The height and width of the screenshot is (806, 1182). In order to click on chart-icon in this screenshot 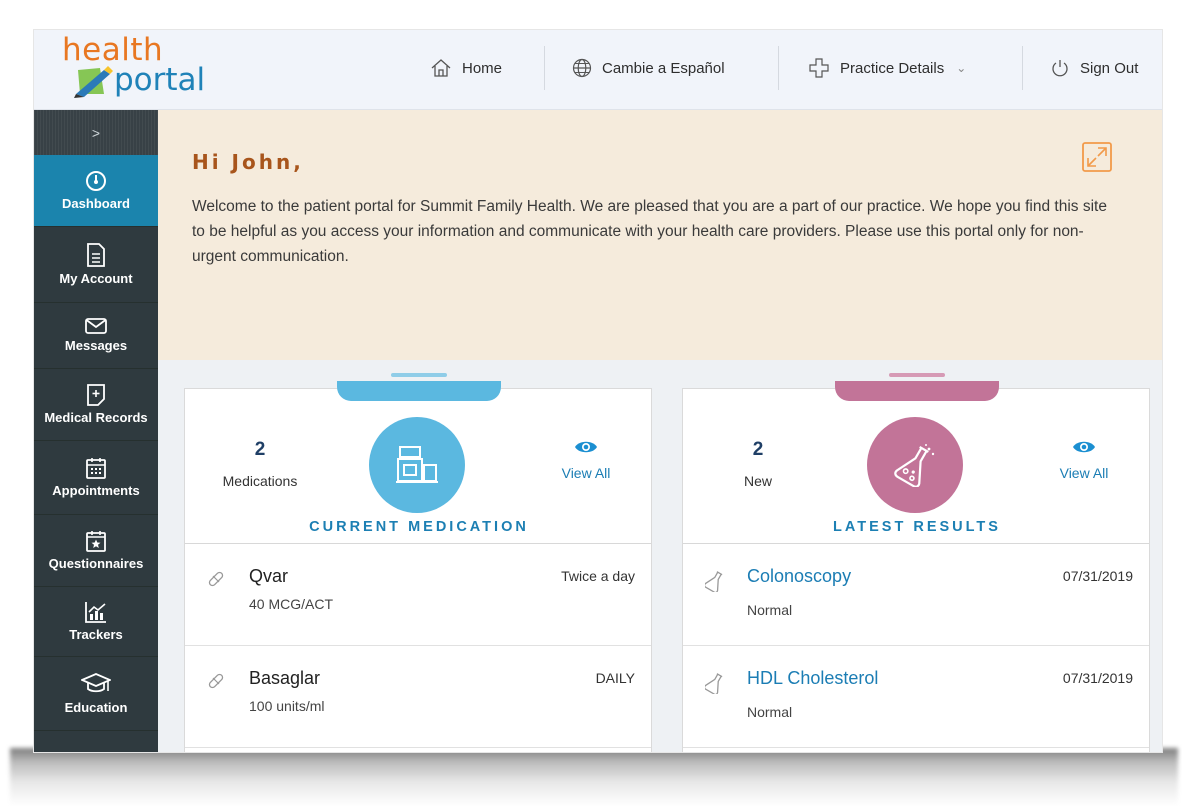, I will do `click(95, 612)`.